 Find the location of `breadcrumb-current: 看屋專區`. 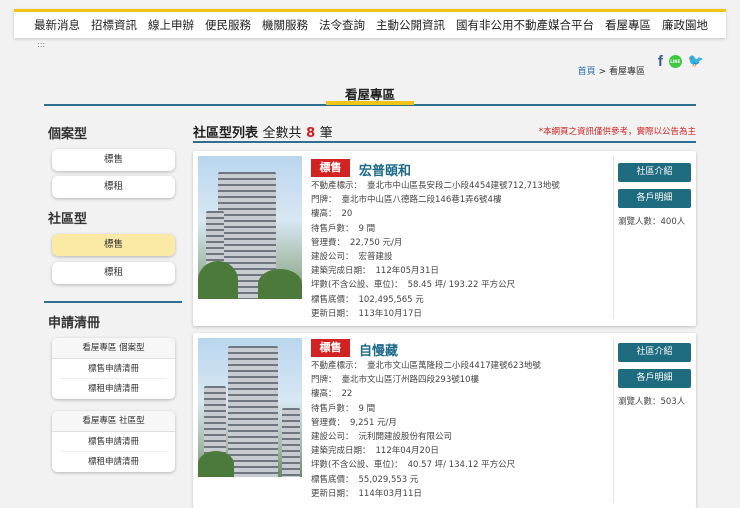

breadcrumb-current: 看屋專區 is located at coordinates (626, 72).